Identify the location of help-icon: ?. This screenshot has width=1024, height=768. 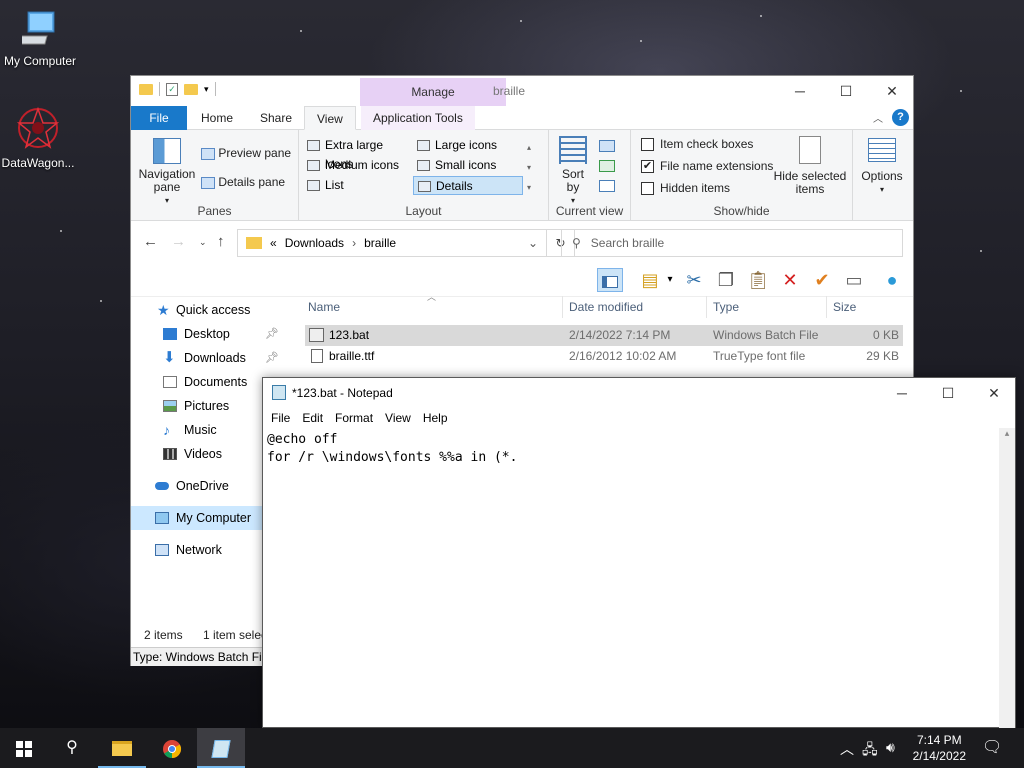
(900, 117).